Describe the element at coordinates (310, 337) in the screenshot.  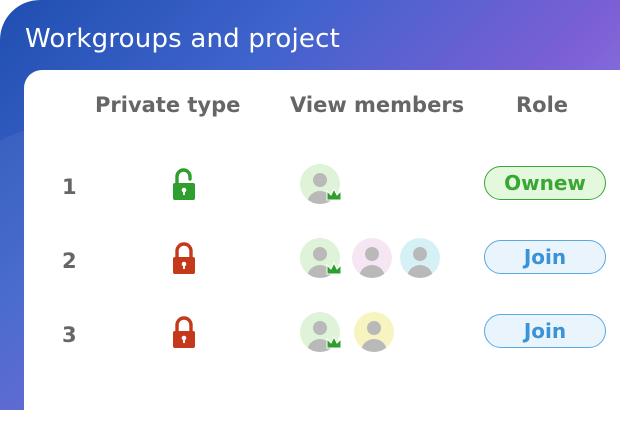
I see `table-row: 3 Join` at that location.